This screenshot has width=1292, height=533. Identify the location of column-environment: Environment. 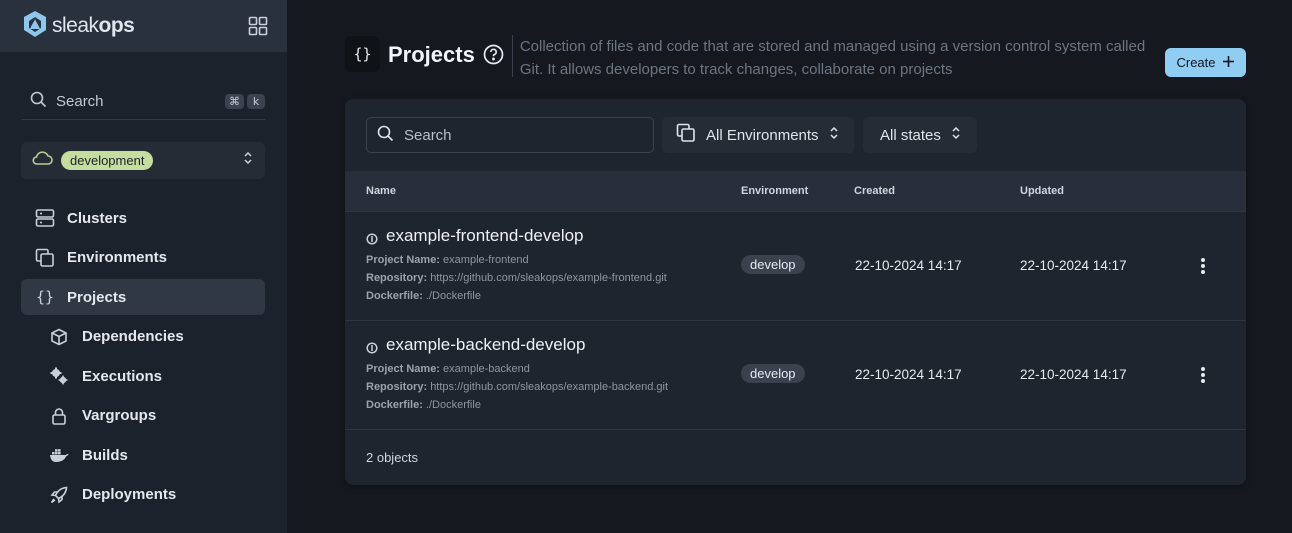
(774, 191).